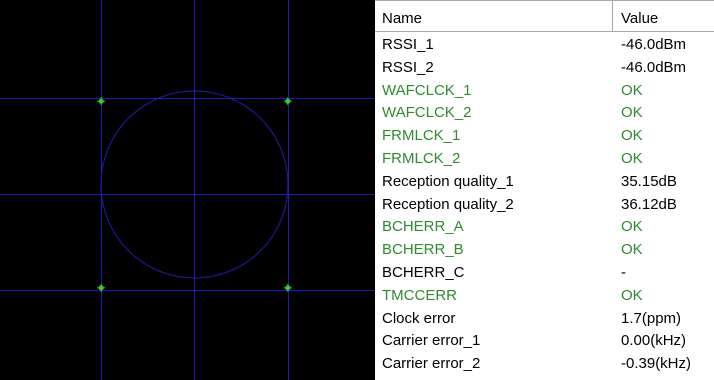 The height and width of the screenshot is (380, 714). I want to click on row-name: Reception quality_2, so click(448, 204).